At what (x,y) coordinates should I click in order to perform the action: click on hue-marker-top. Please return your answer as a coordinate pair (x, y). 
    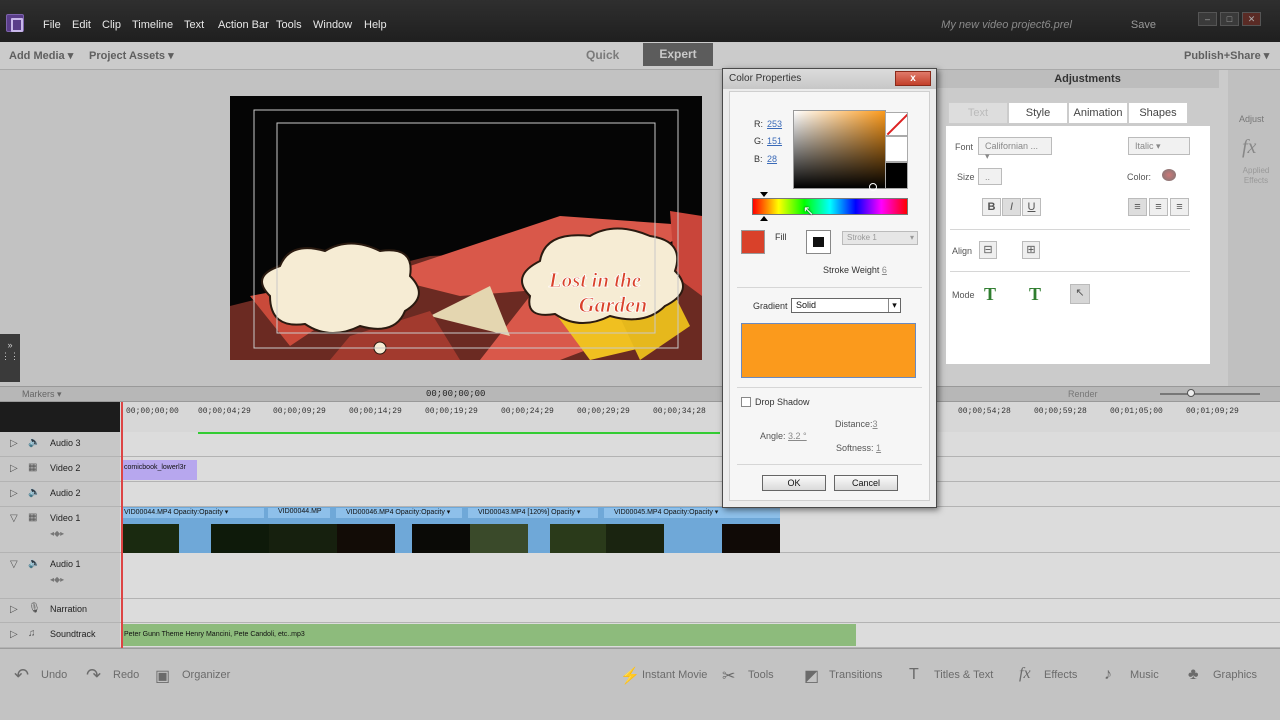
    Looking at the image, I should click on (764, 194).